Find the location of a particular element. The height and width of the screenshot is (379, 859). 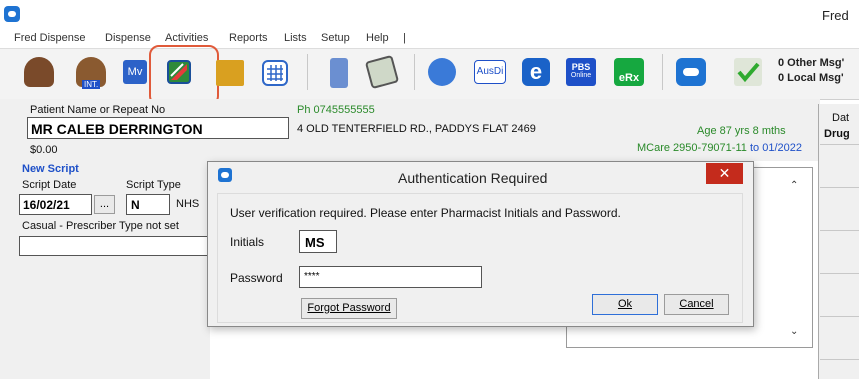

patient-medicare-expiry: to 01/2022 is located at coordinates (776, 148).